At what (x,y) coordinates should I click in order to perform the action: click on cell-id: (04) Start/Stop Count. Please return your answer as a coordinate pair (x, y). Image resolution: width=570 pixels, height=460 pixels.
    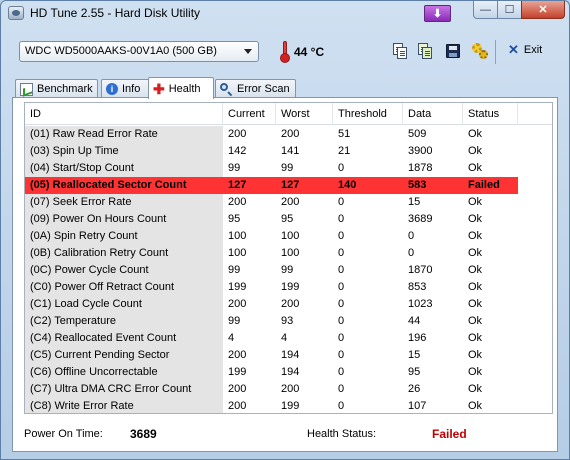
    Looking at the image, I should click on (124, 168).